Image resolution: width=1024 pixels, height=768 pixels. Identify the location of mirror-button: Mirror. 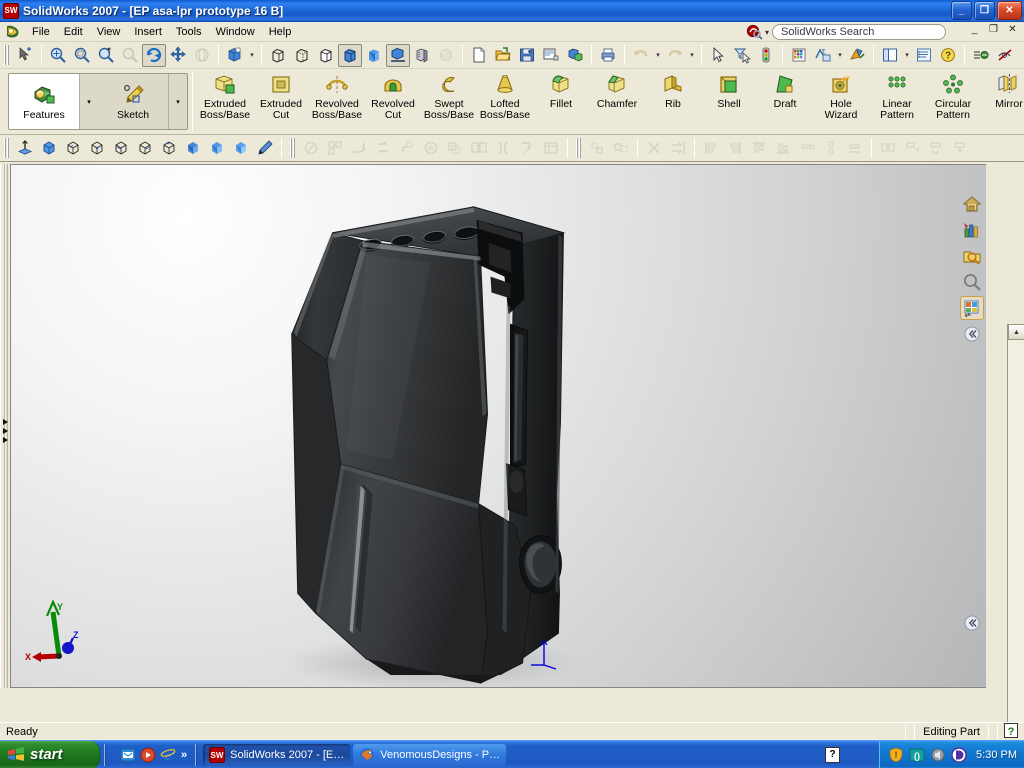
(1002, 91).